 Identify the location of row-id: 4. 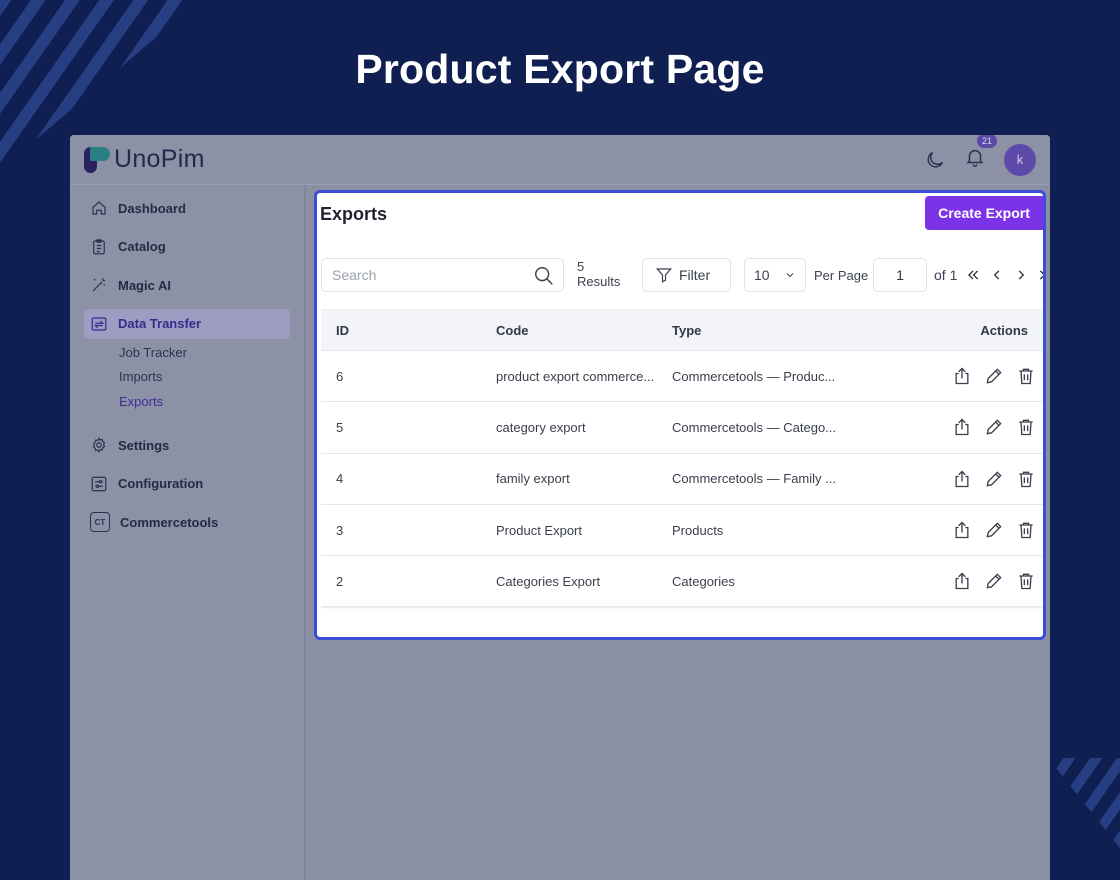
(340, 479).